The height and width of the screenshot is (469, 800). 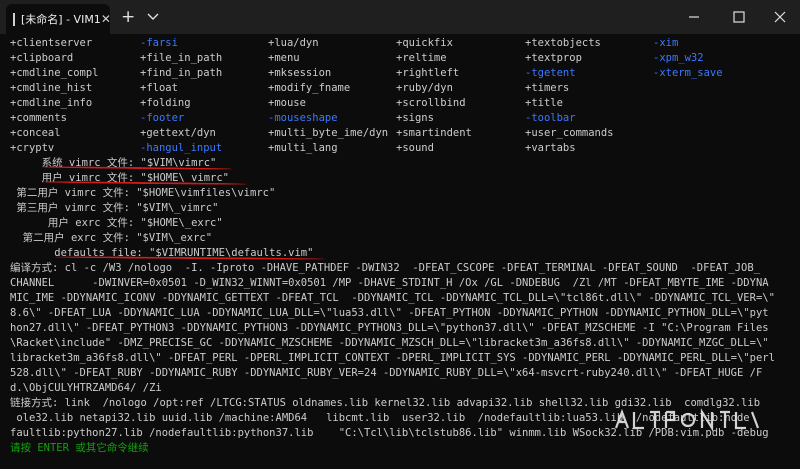 I want to click on feature-item: +gettext/dyn, so click(x=178, y=133).